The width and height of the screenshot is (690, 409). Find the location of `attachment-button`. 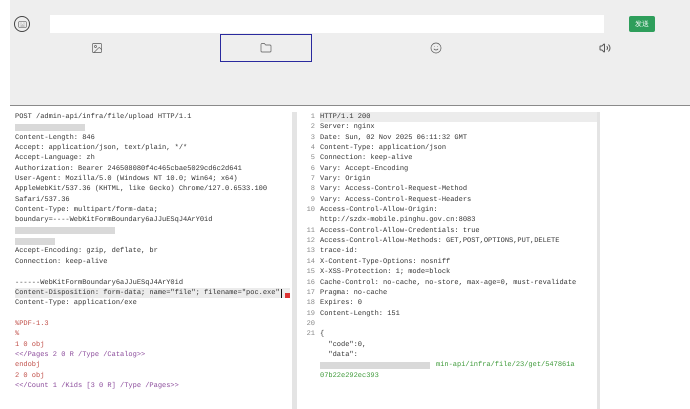

attachment-button is located at coordinates (266, 48).